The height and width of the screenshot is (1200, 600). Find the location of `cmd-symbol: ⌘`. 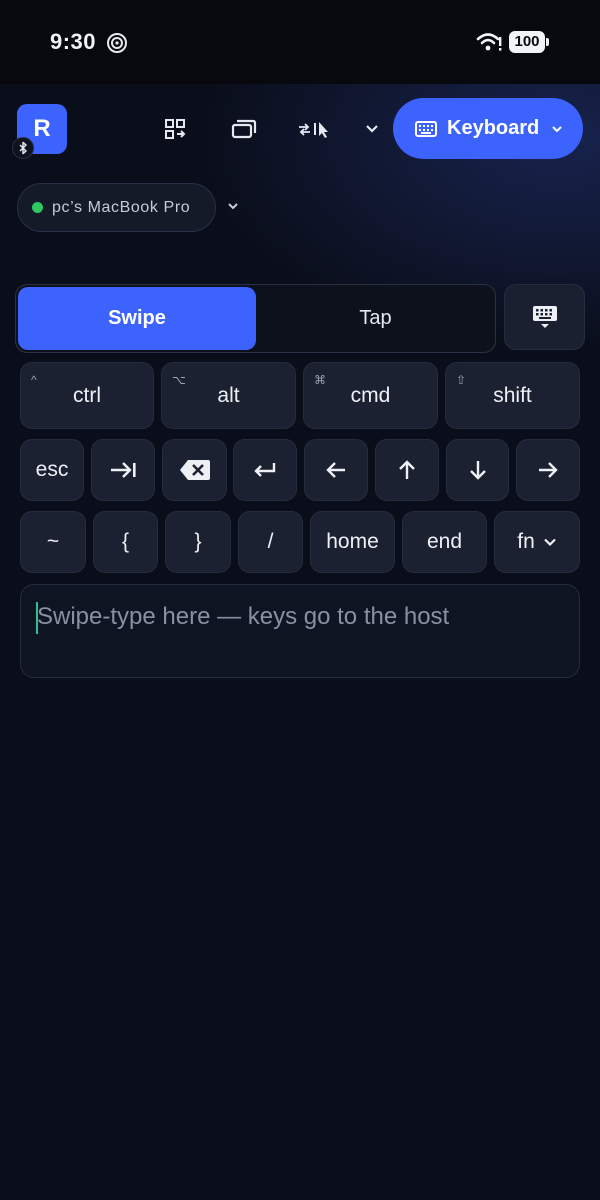

cmd-symbol: ⌘ is located at coordinates (320, 380).